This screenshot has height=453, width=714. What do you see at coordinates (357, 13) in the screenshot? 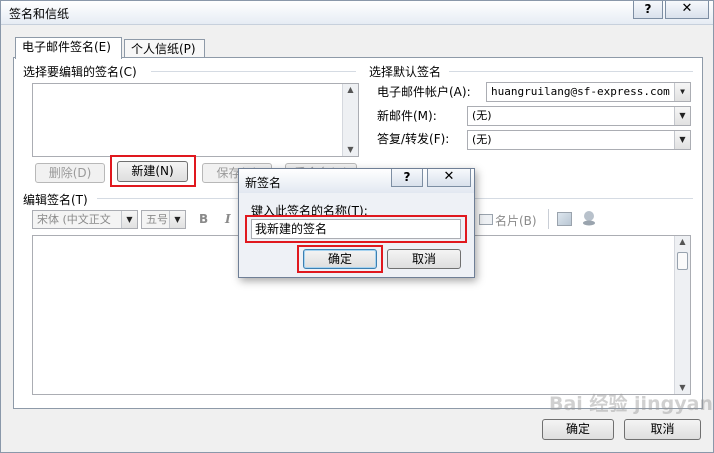
I see `title-bar: 签名和信纸` at bounding box center [357, 13].